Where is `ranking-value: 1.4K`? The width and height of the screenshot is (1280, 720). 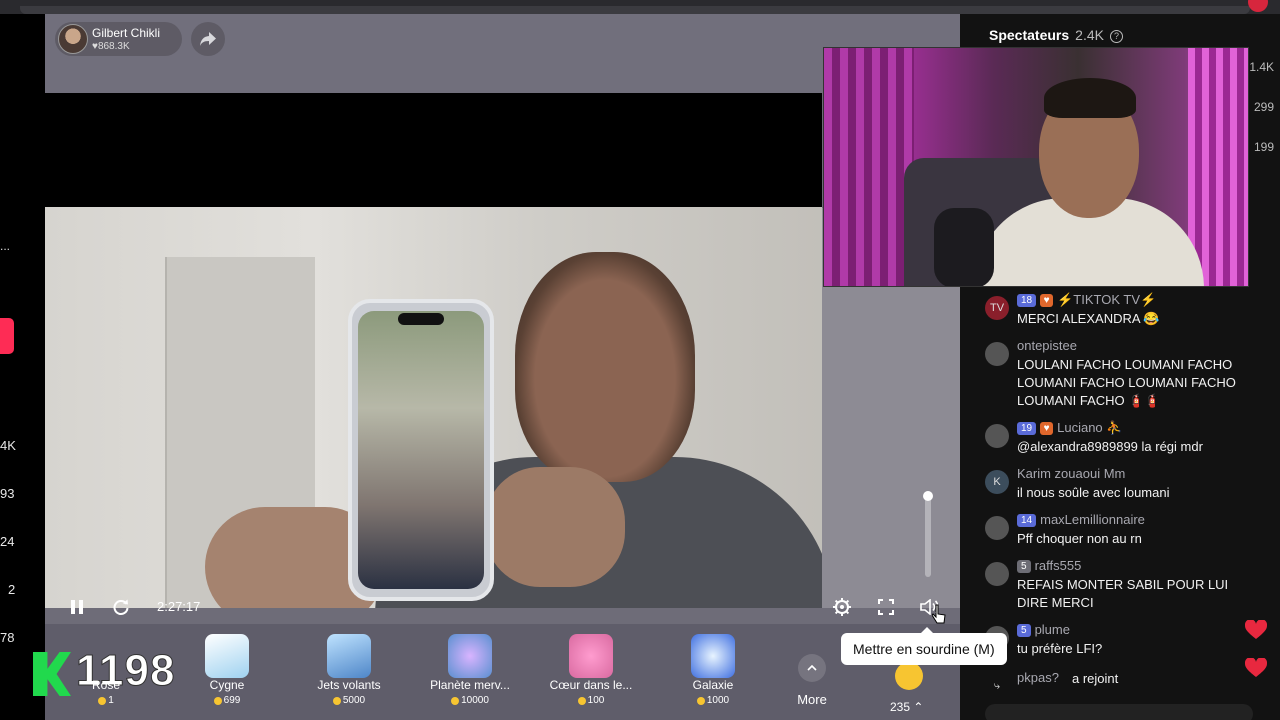
ranking-value: 1.4K is located at coordinates (1261, 67).